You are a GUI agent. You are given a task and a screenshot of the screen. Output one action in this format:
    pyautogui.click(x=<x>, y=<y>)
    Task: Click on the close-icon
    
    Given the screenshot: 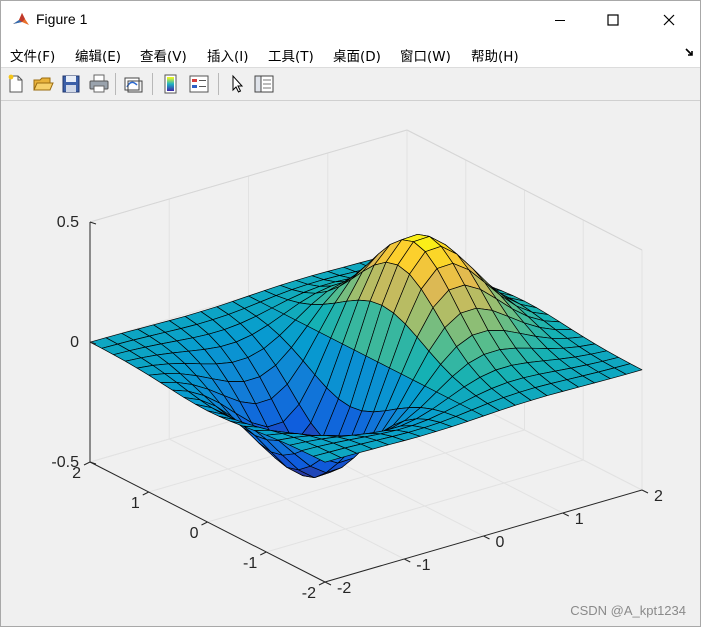 What is the action you would take?
    pyautogui.click(x=669, y=20)
    